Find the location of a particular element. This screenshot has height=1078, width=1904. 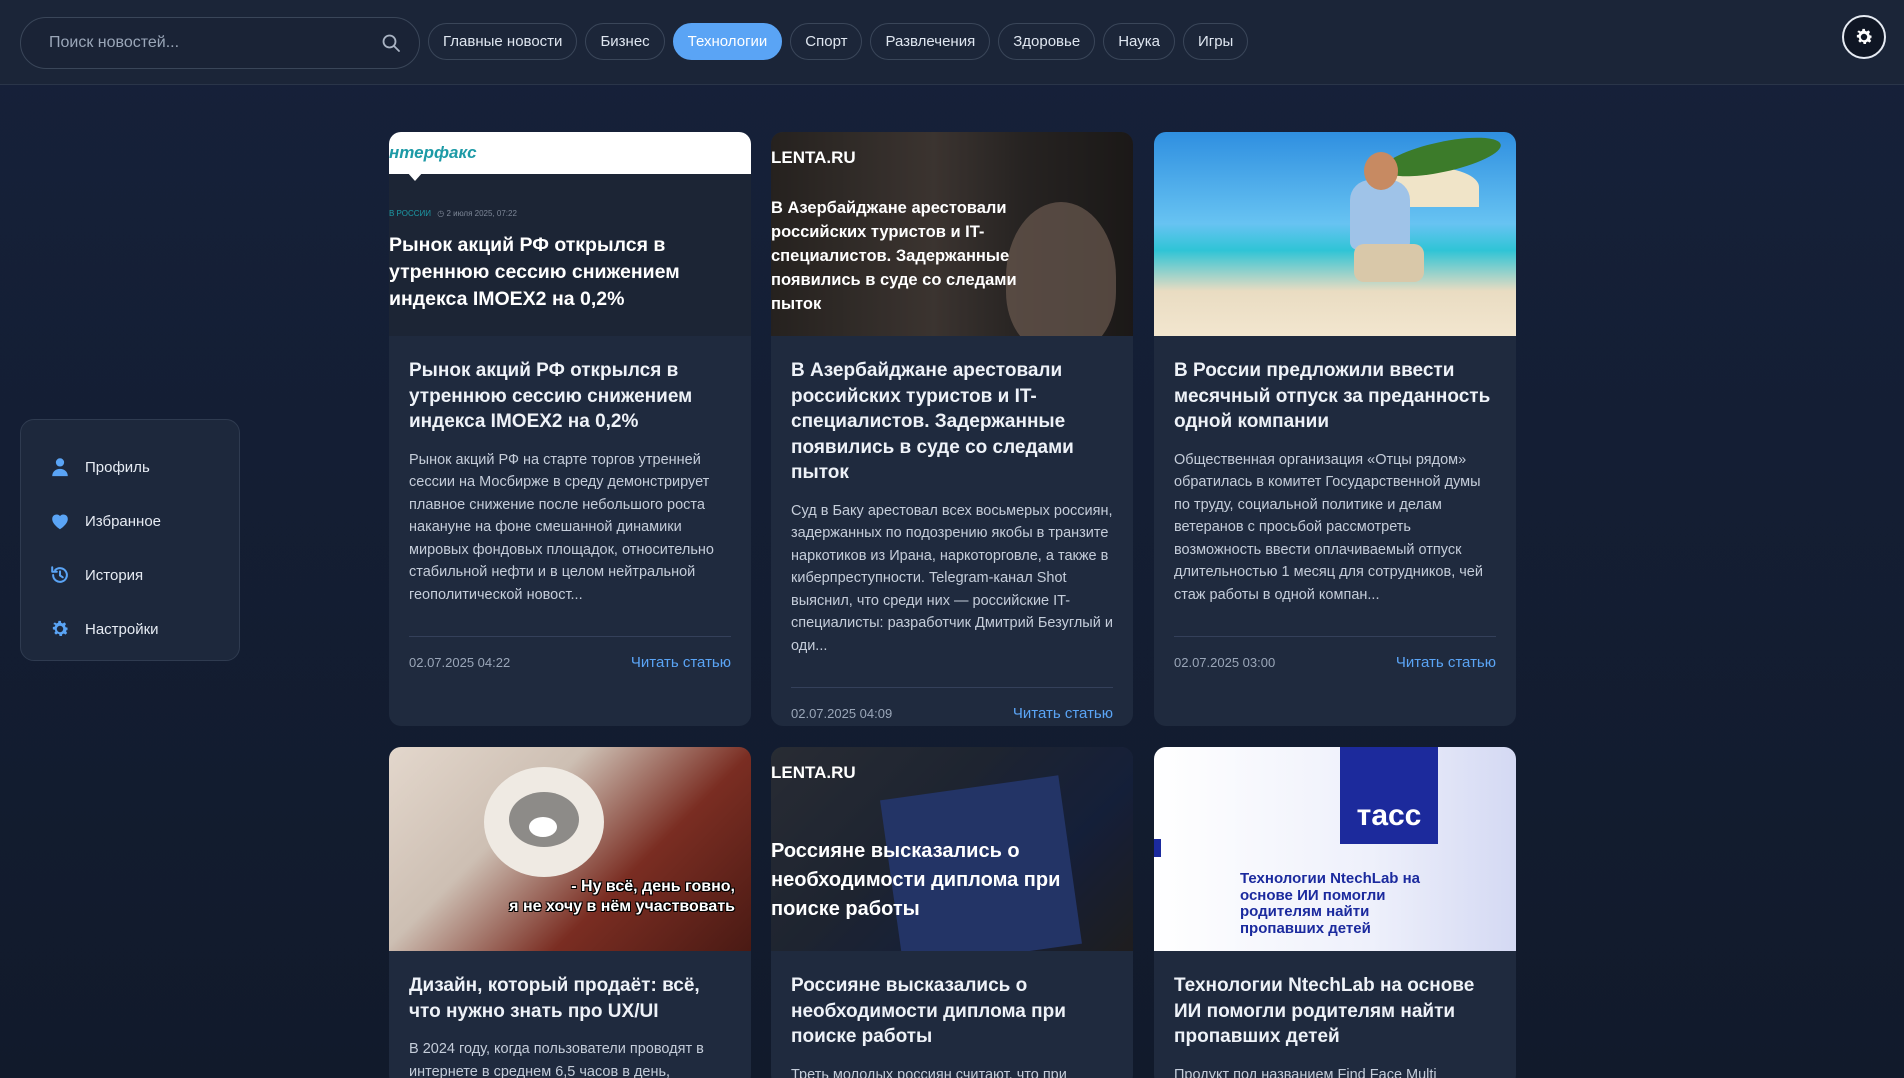

sidebar-item-label: История is located at coordinates (114, 575).